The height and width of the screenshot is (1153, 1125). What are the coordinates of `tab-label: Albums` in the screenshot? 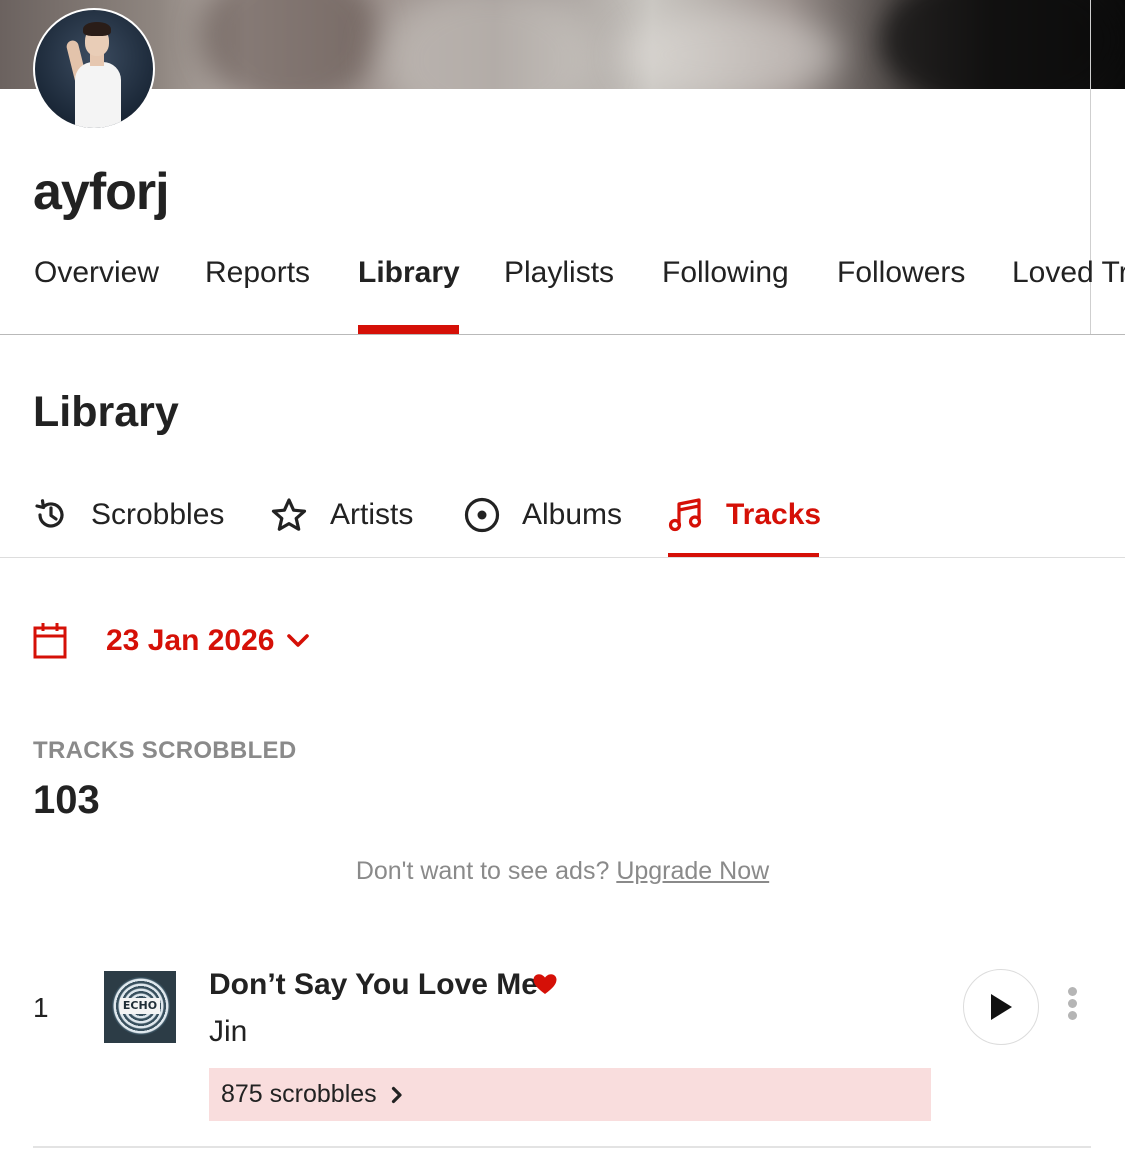 It's located at (572, 514).